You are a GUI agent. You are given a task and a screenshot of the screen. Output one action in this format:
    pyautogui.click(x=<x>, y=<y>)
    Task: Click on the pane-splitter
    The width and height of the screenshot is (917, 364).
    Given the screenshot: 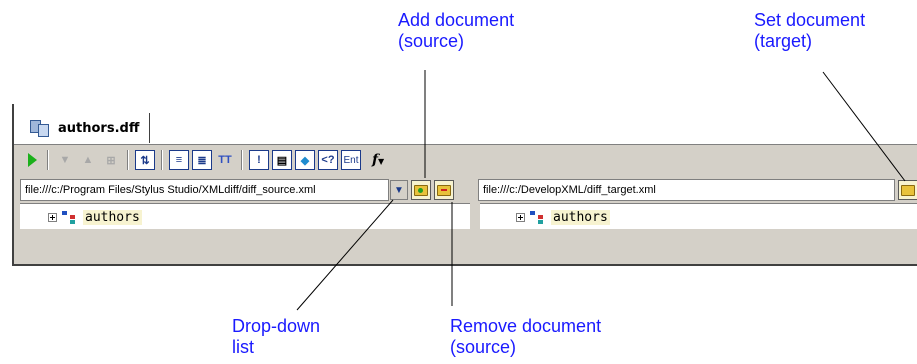 What is the action you would take?
    pyautogui.click(x=475, y=215)
    